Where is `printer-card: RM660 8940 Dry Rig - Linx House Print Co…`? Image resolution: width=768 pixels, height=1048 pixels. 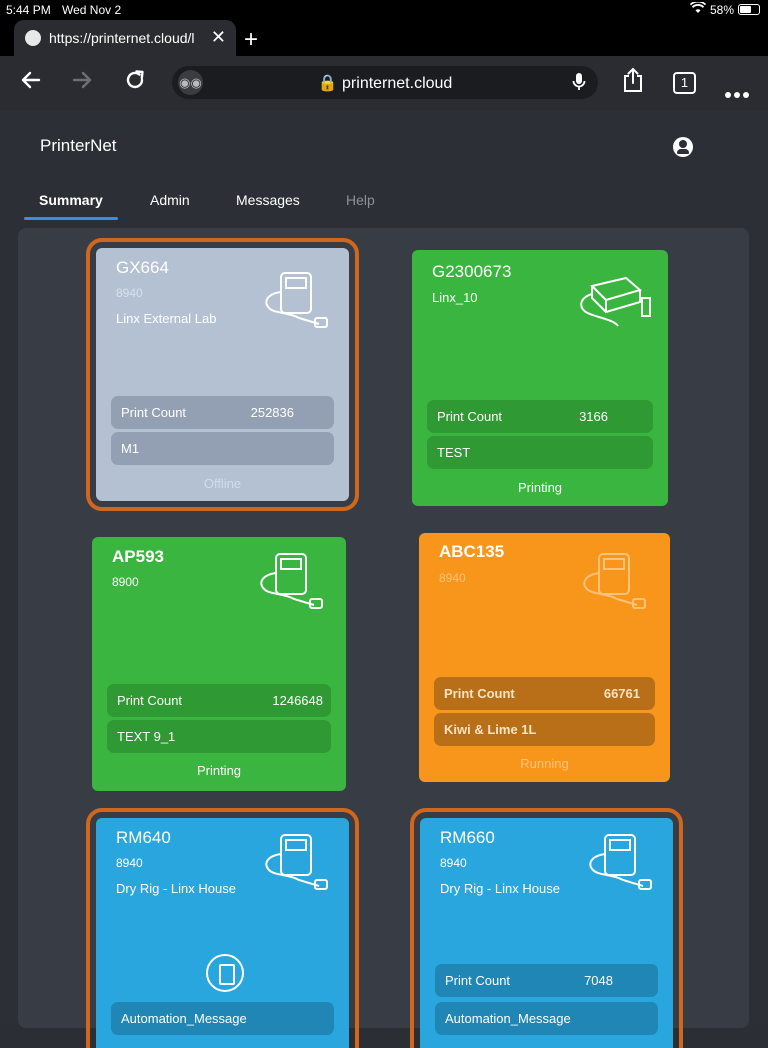
printer-card: RM660 8940 Dry Rig - Linx House Print Co… is located at coordinates (546, 928).